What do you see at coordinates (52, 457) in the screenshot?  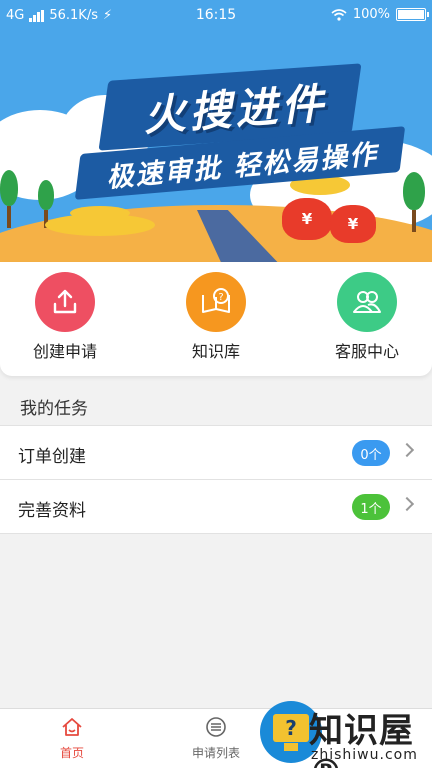 I see `task-name: 订单创建` at bounding box center [52, 457].